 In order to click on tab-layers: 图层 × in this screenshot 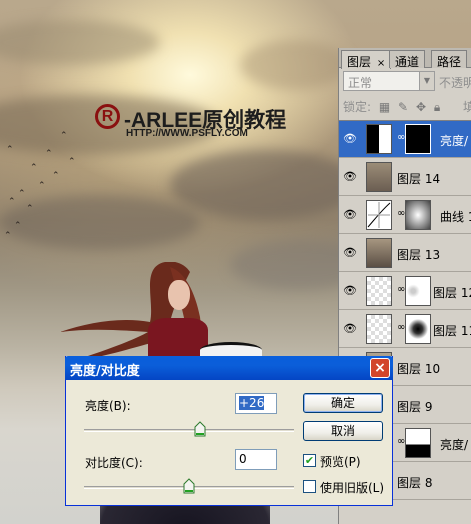, I will do `click(366, 59)`.